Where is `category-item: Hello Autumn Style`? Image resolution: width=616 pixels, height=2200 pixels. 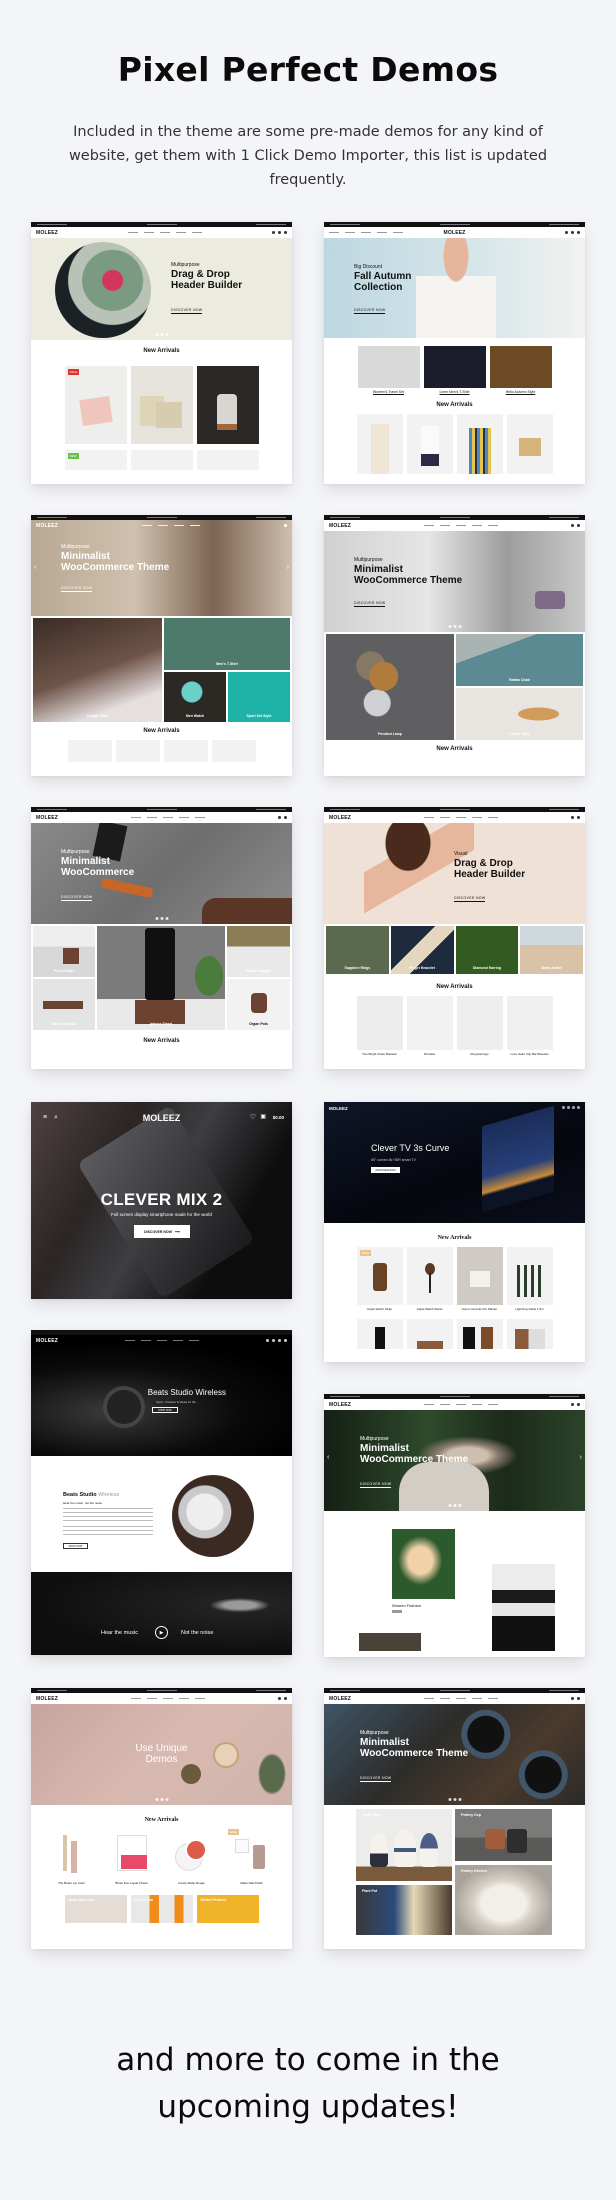 category-item: Hello Autumn Style is located at coordinates (520, 370).